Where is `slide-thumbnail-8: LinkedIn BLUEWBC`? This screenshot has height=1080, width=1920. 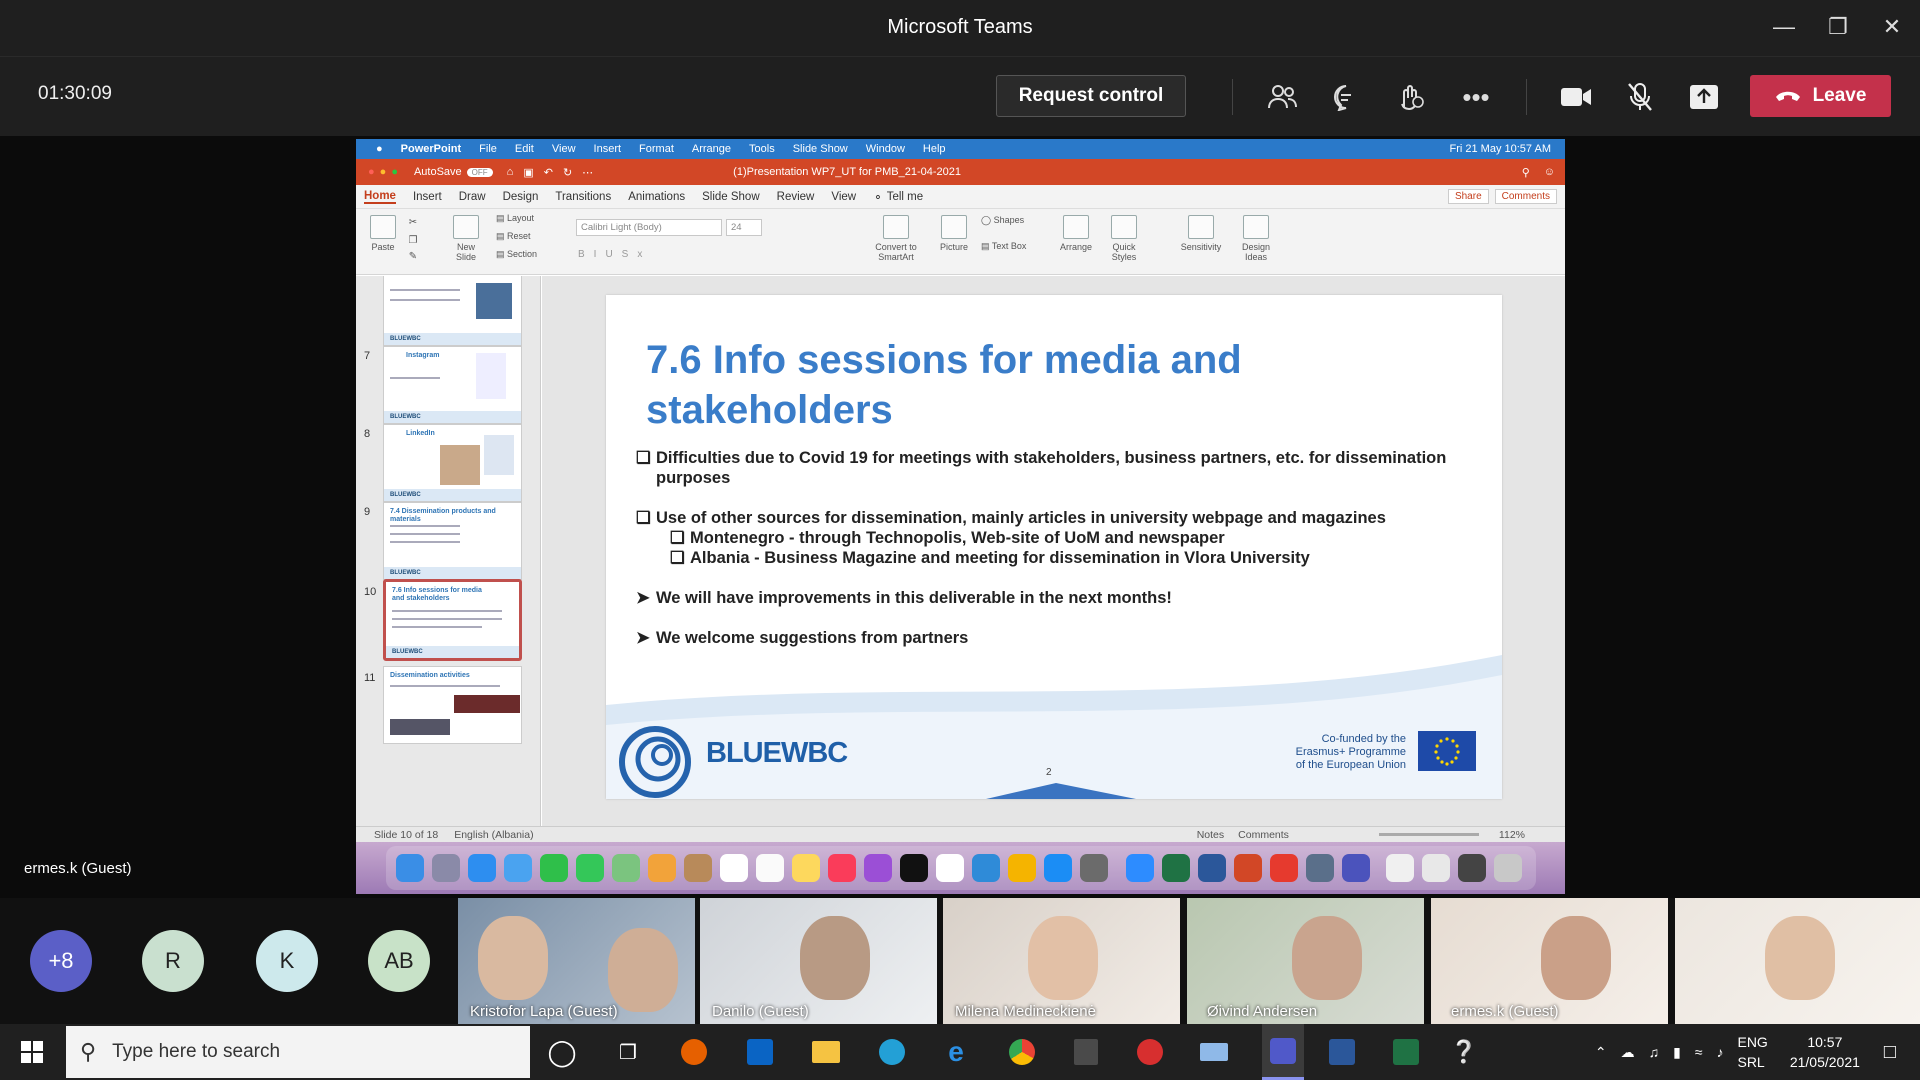
slide-thumbnail-8: LinkedIn BLUEWBC is located at coordinates (452, 463).